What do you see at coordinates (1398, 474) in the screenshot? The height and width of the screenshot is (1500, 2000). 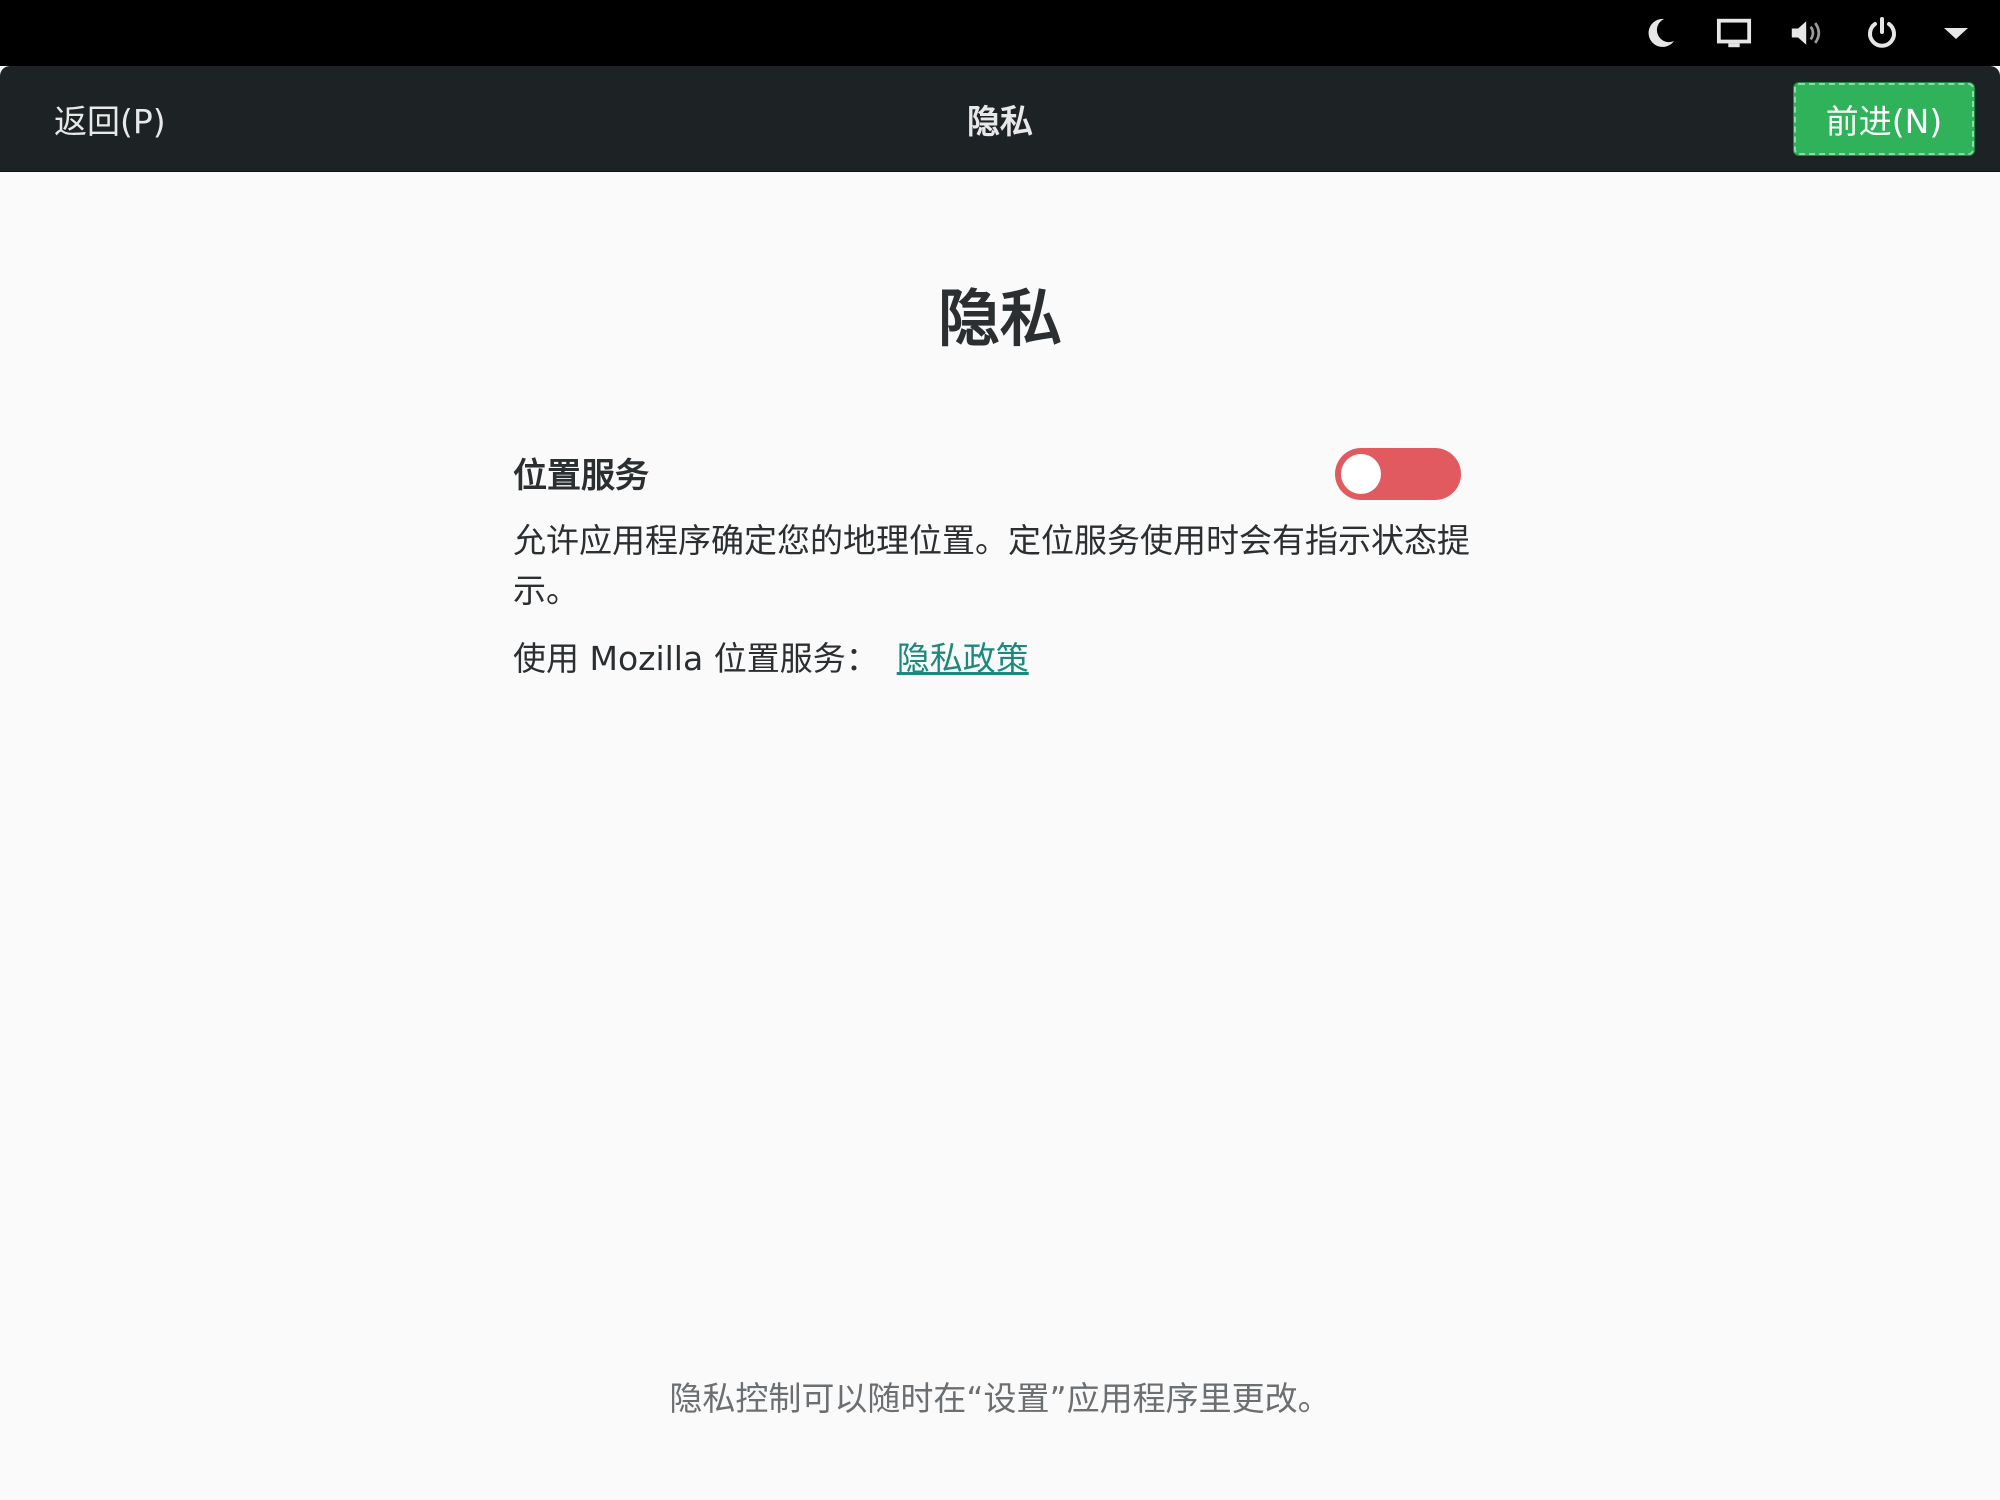 I see `location-services-toggle` at bounding box center [1398, 474].